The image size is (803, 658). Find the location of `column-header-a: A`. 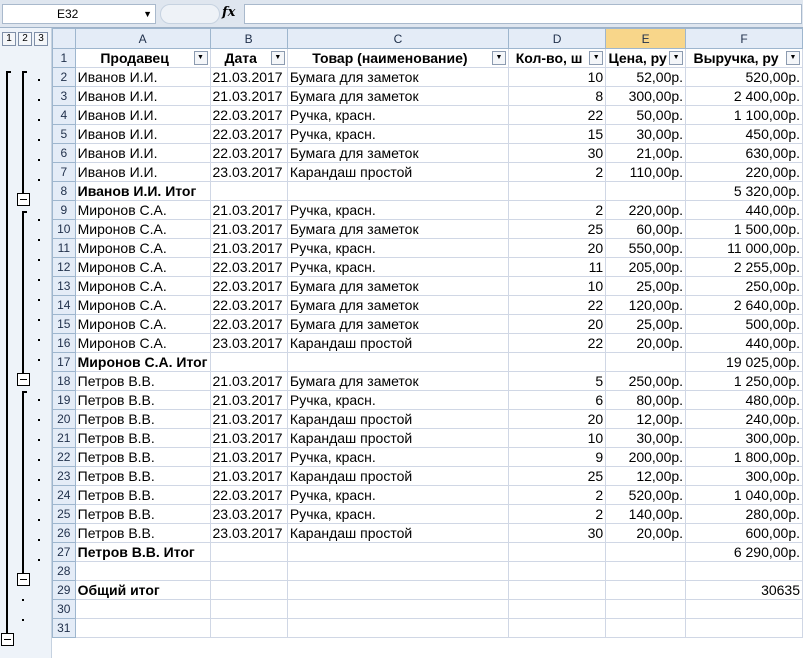

column-header-a: A is located at coordinates (142, 38).